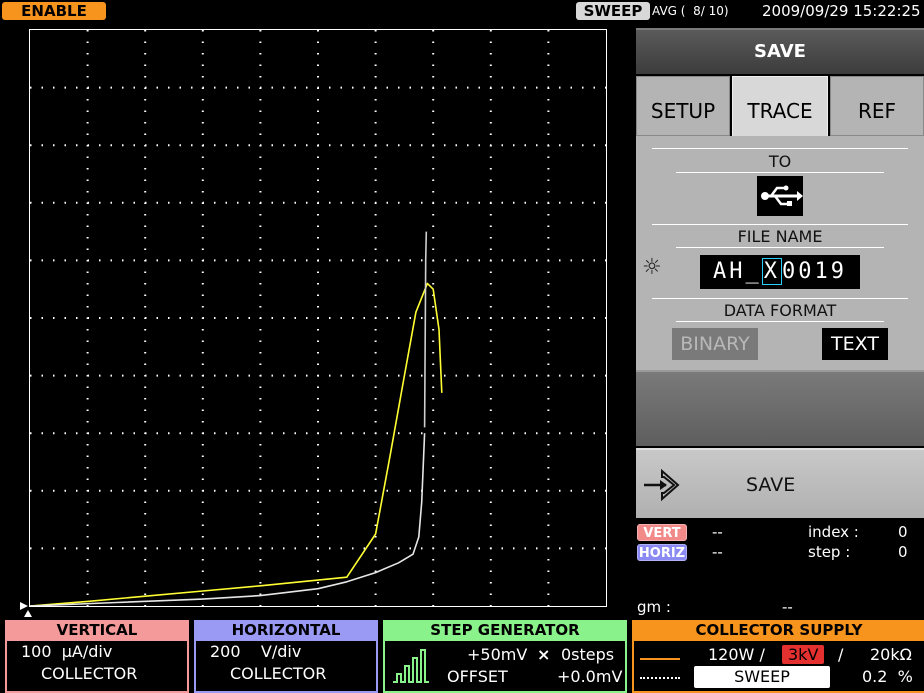  I want to click on variable-line-icon, so click(660, 678).